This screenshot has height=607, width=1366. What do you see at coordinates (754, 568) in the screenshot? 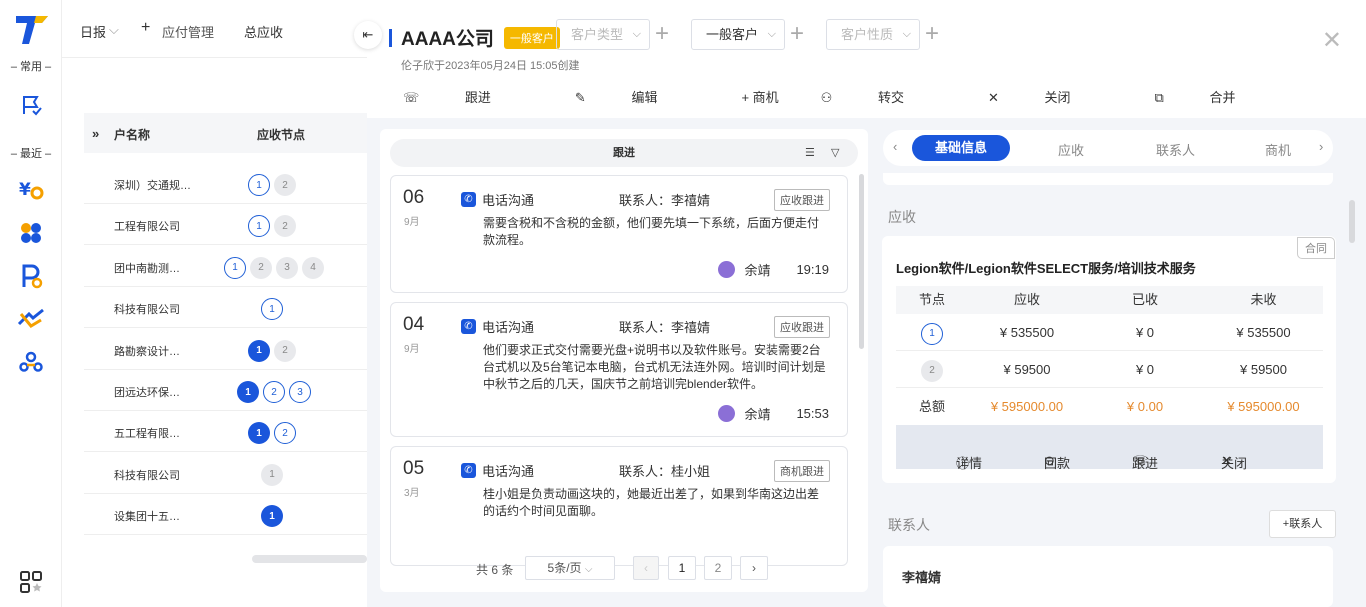
I see `next-page-icon: ›` at bounding box center [754, 568].